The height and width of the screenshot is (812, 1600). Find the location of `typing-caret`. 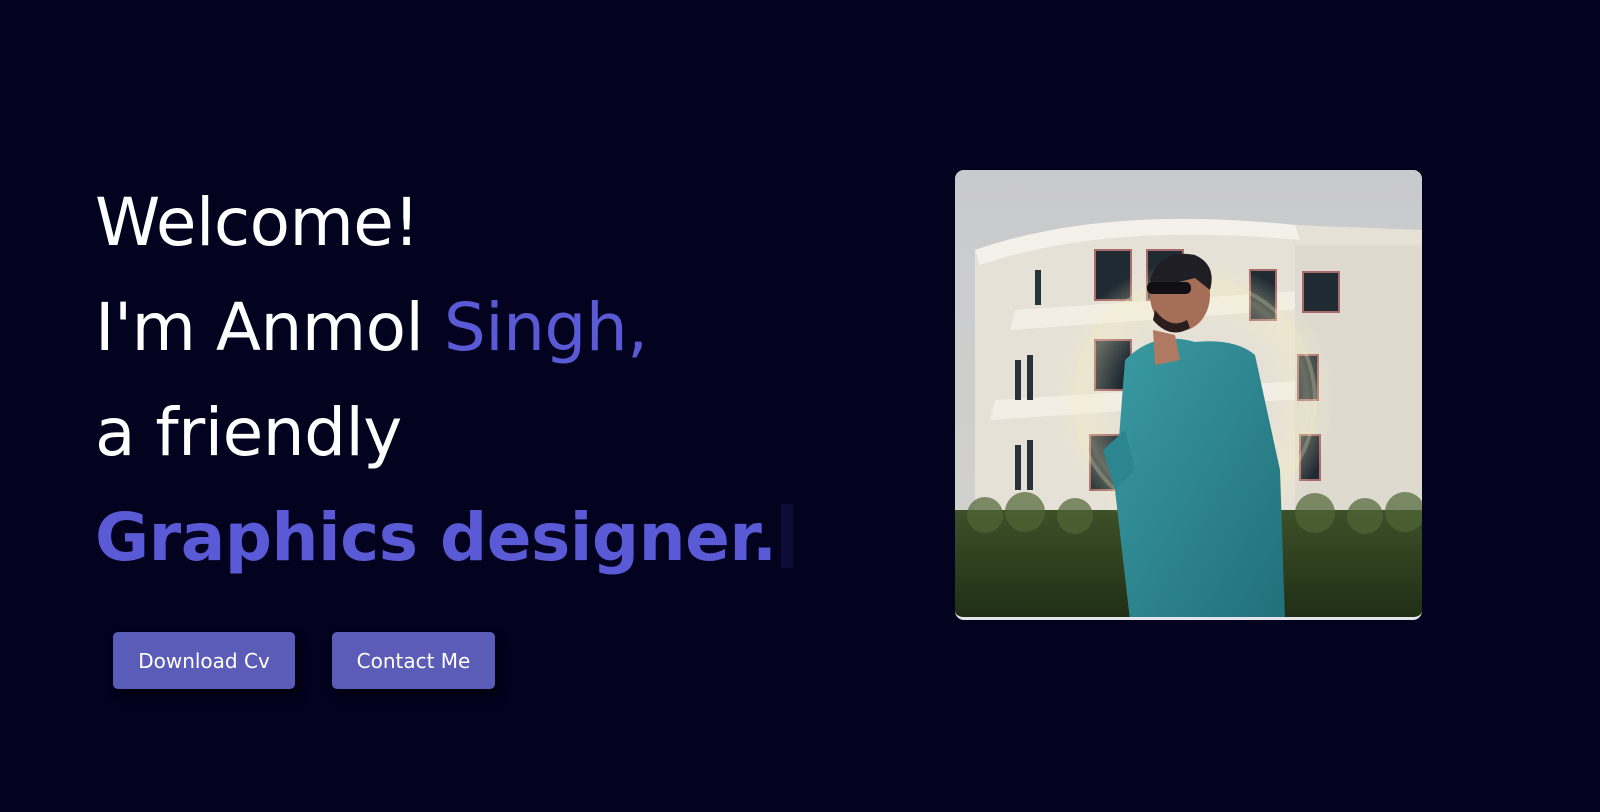

typing-caret is located at coordinates (786, 536).